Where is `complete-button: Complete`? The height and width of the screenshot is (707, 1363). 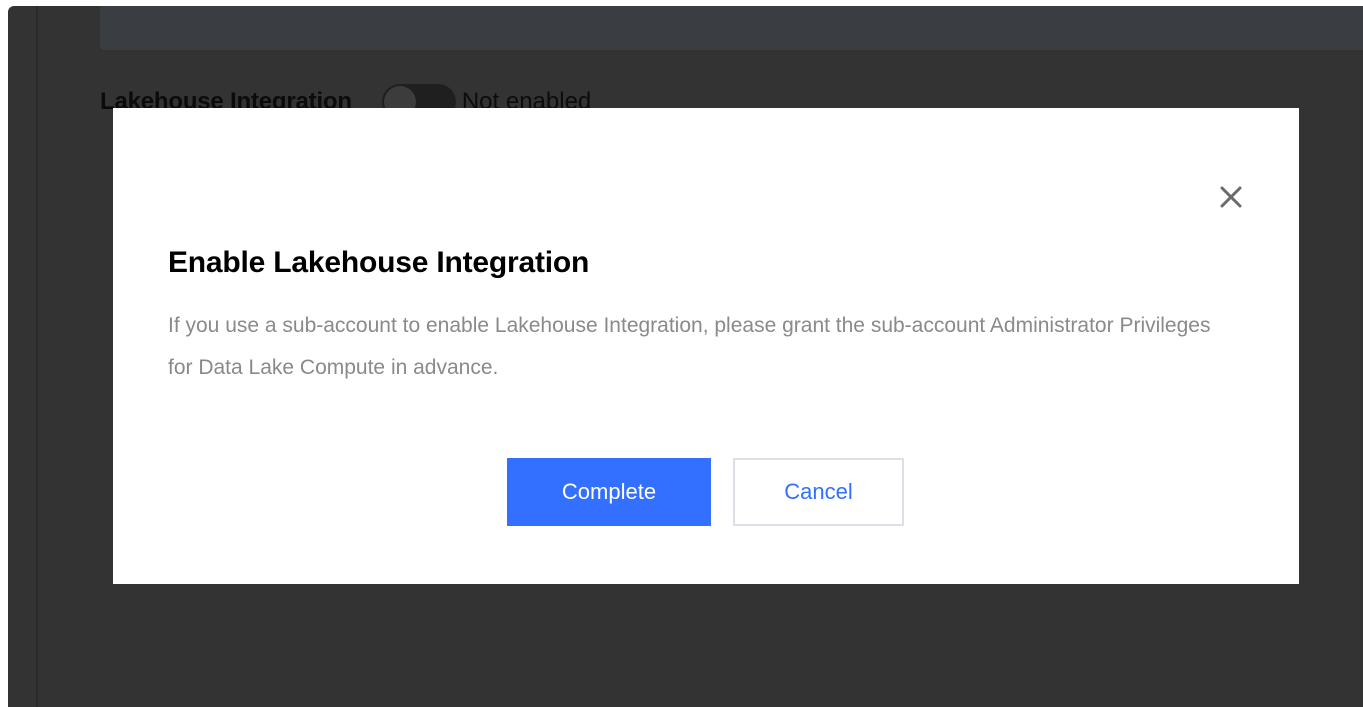 complete-button: Complete is located at coordinates (609, 492).